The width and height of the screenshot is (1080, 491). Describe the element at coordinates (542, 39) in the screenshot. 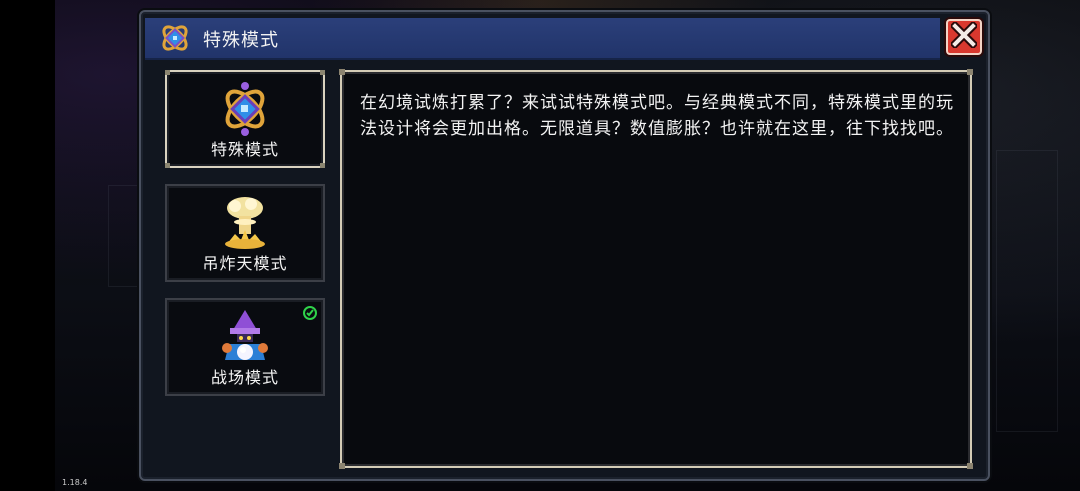

I see `dialog-titlebar: 特殊模式` at that location.